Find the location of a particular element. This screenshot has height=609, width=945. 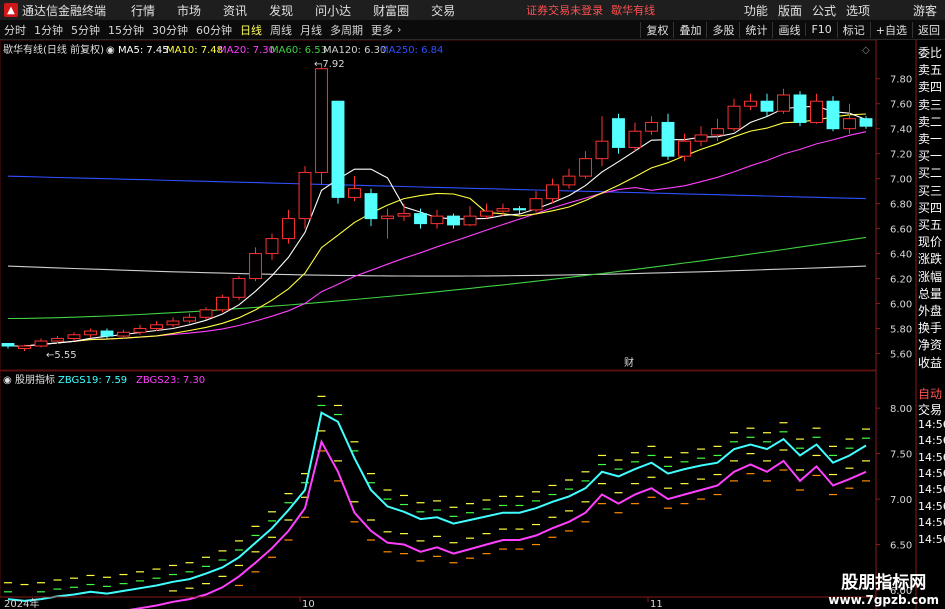

price-tick-label: 6.00 is located at coordinates (901, 305).